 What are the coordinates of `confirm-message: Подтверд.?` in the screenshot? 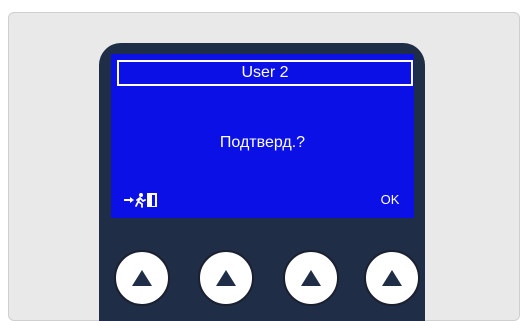 It's located at (262, 142).